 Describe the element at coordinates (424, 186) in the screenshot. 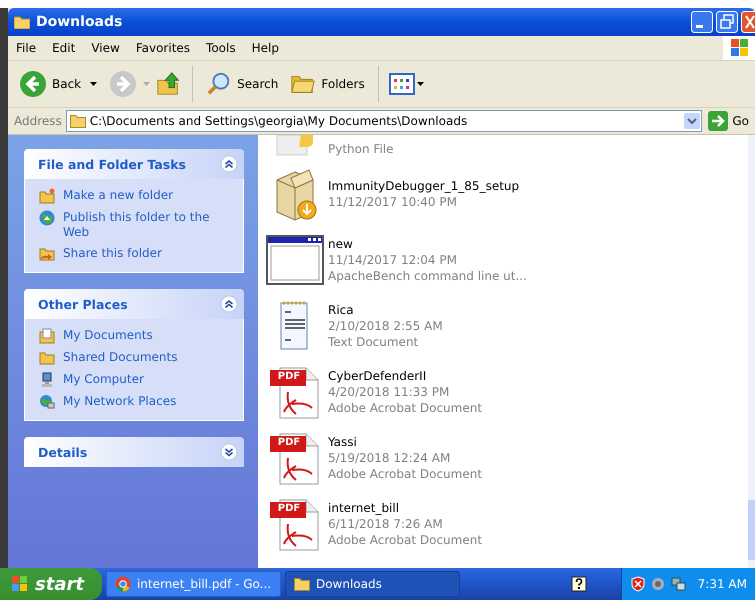

I see `file-name: ImmunityDebugger_1_85_setup` at that location.